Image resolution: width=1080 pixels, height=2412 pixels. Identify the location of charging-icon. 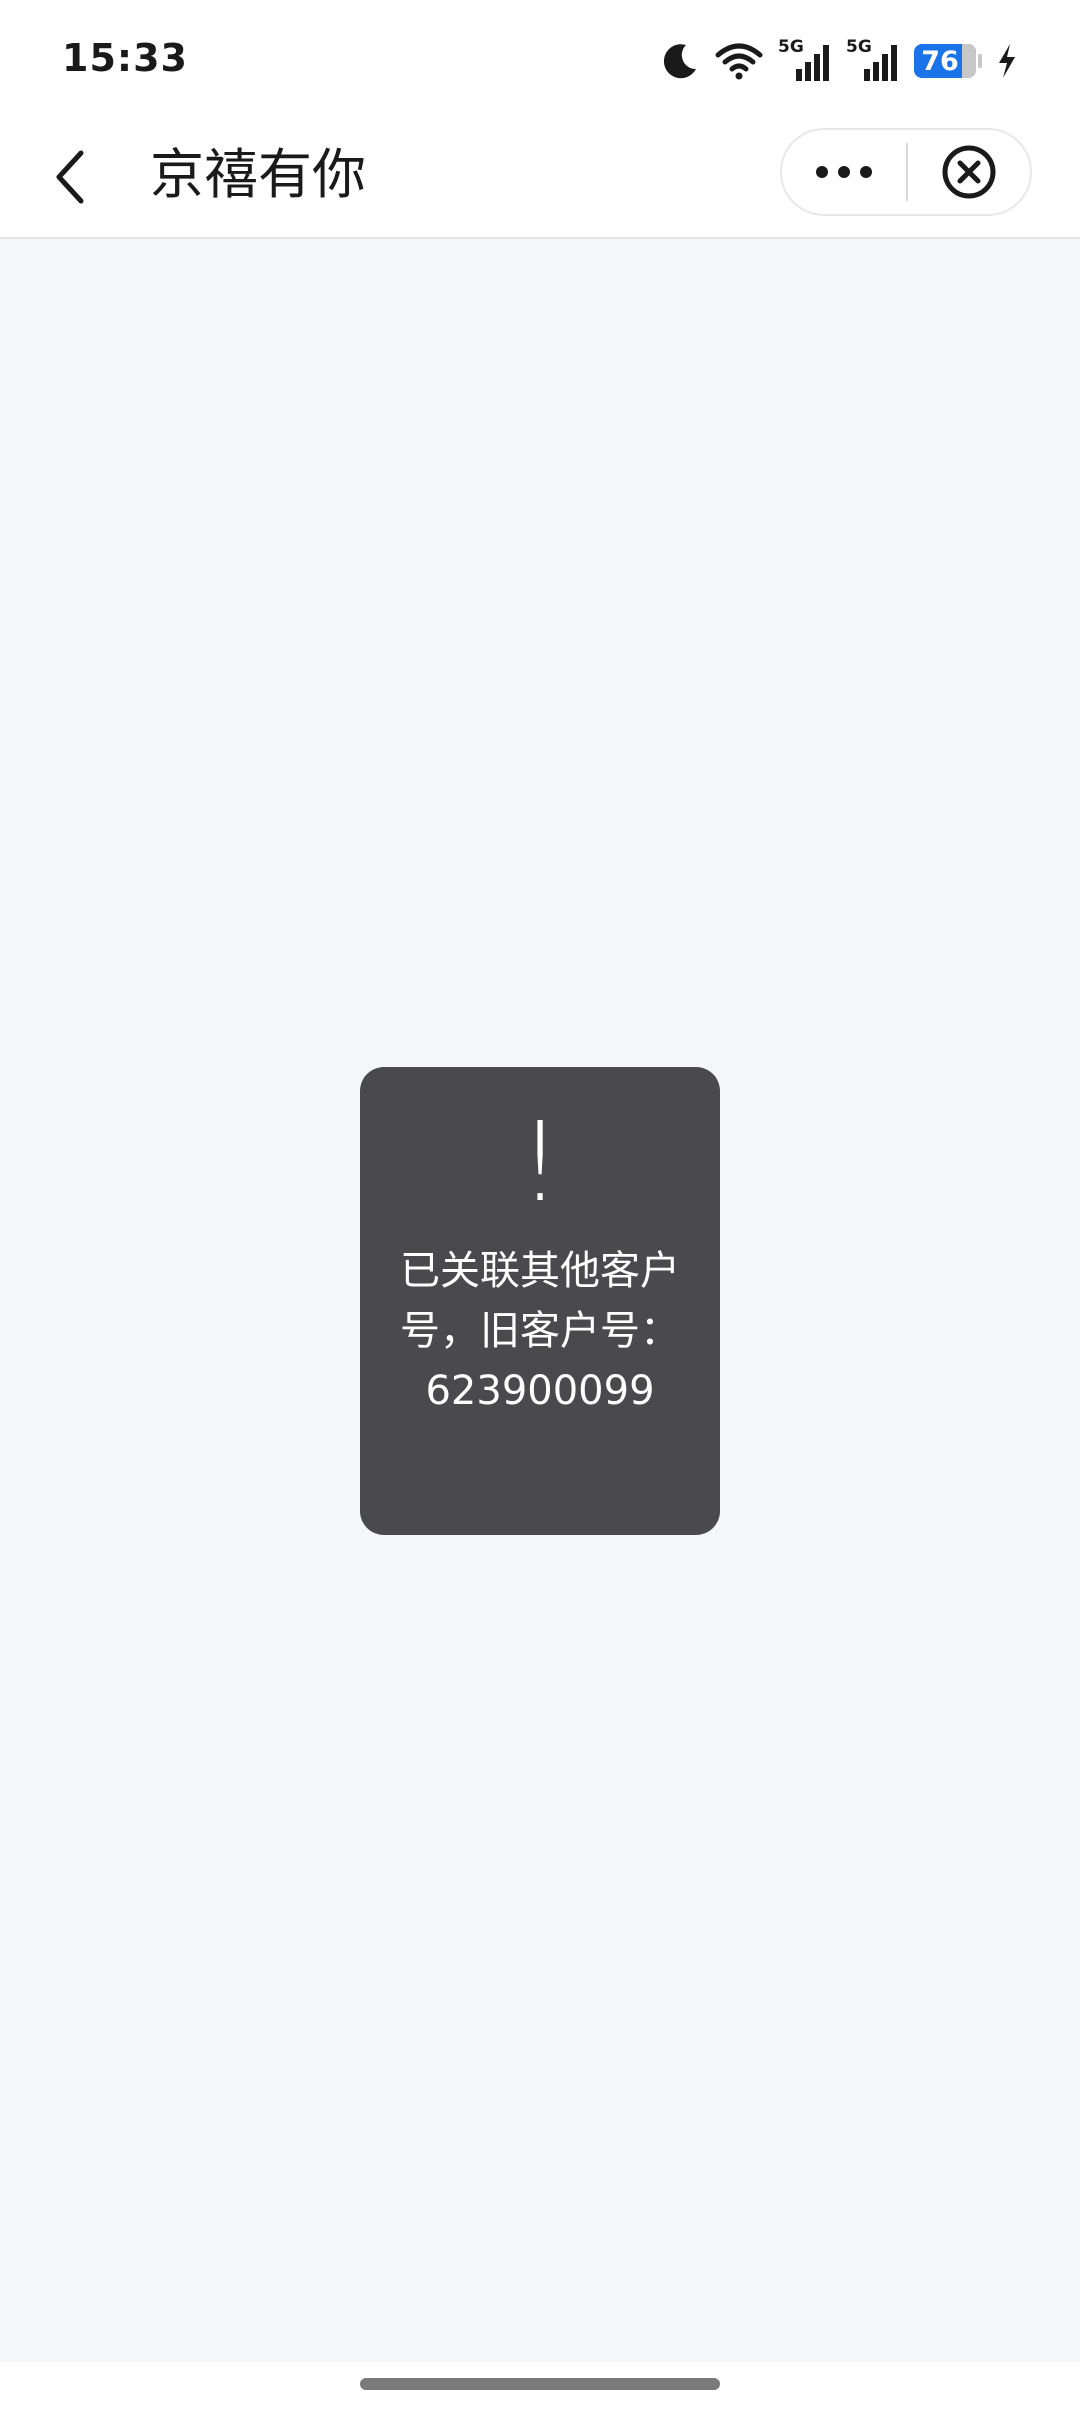
(1007, 61).